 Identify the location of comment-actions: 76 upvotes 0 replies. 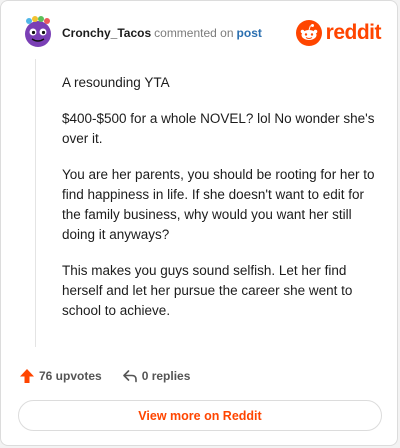
(104, 376).